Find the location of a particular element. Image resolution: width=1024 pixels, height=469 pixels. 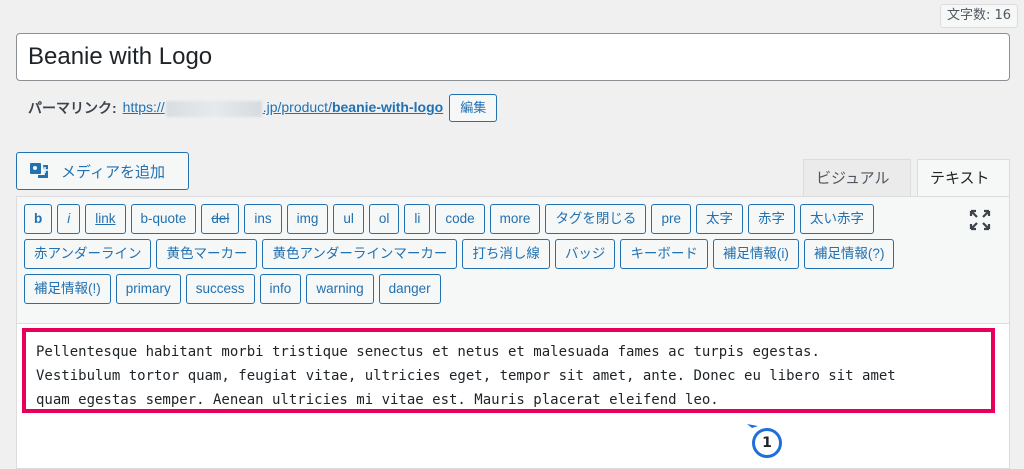

toolbar-button: 打ち消し線 is located at coordinates (506, 254).